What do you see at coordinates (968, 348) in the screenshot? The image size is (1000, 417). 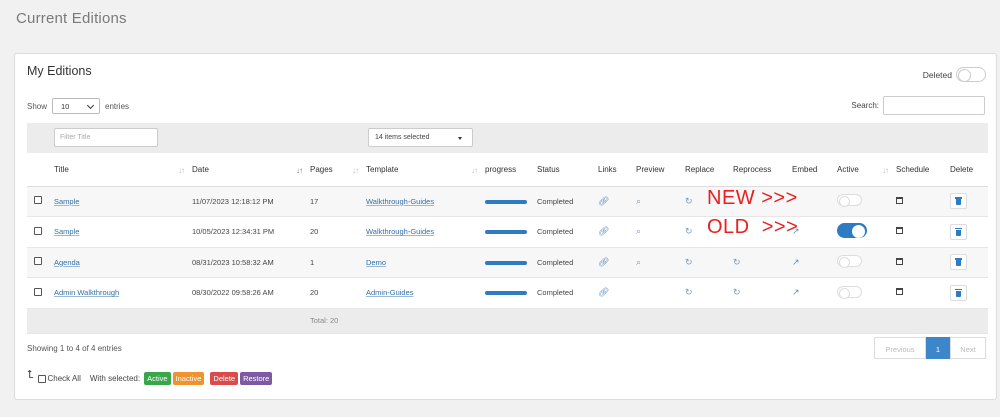 I see `next-button: Next` at bounding box center [968, 348].